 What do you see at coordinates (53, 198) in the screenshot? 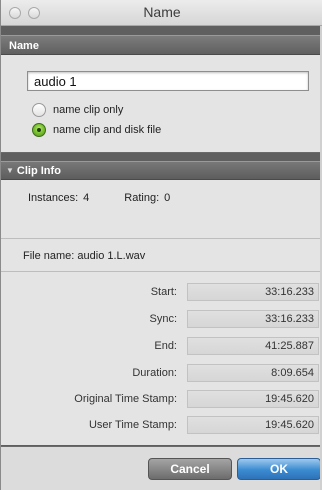
I see `instances-label: Instances:` at bounding box center [53, 198].